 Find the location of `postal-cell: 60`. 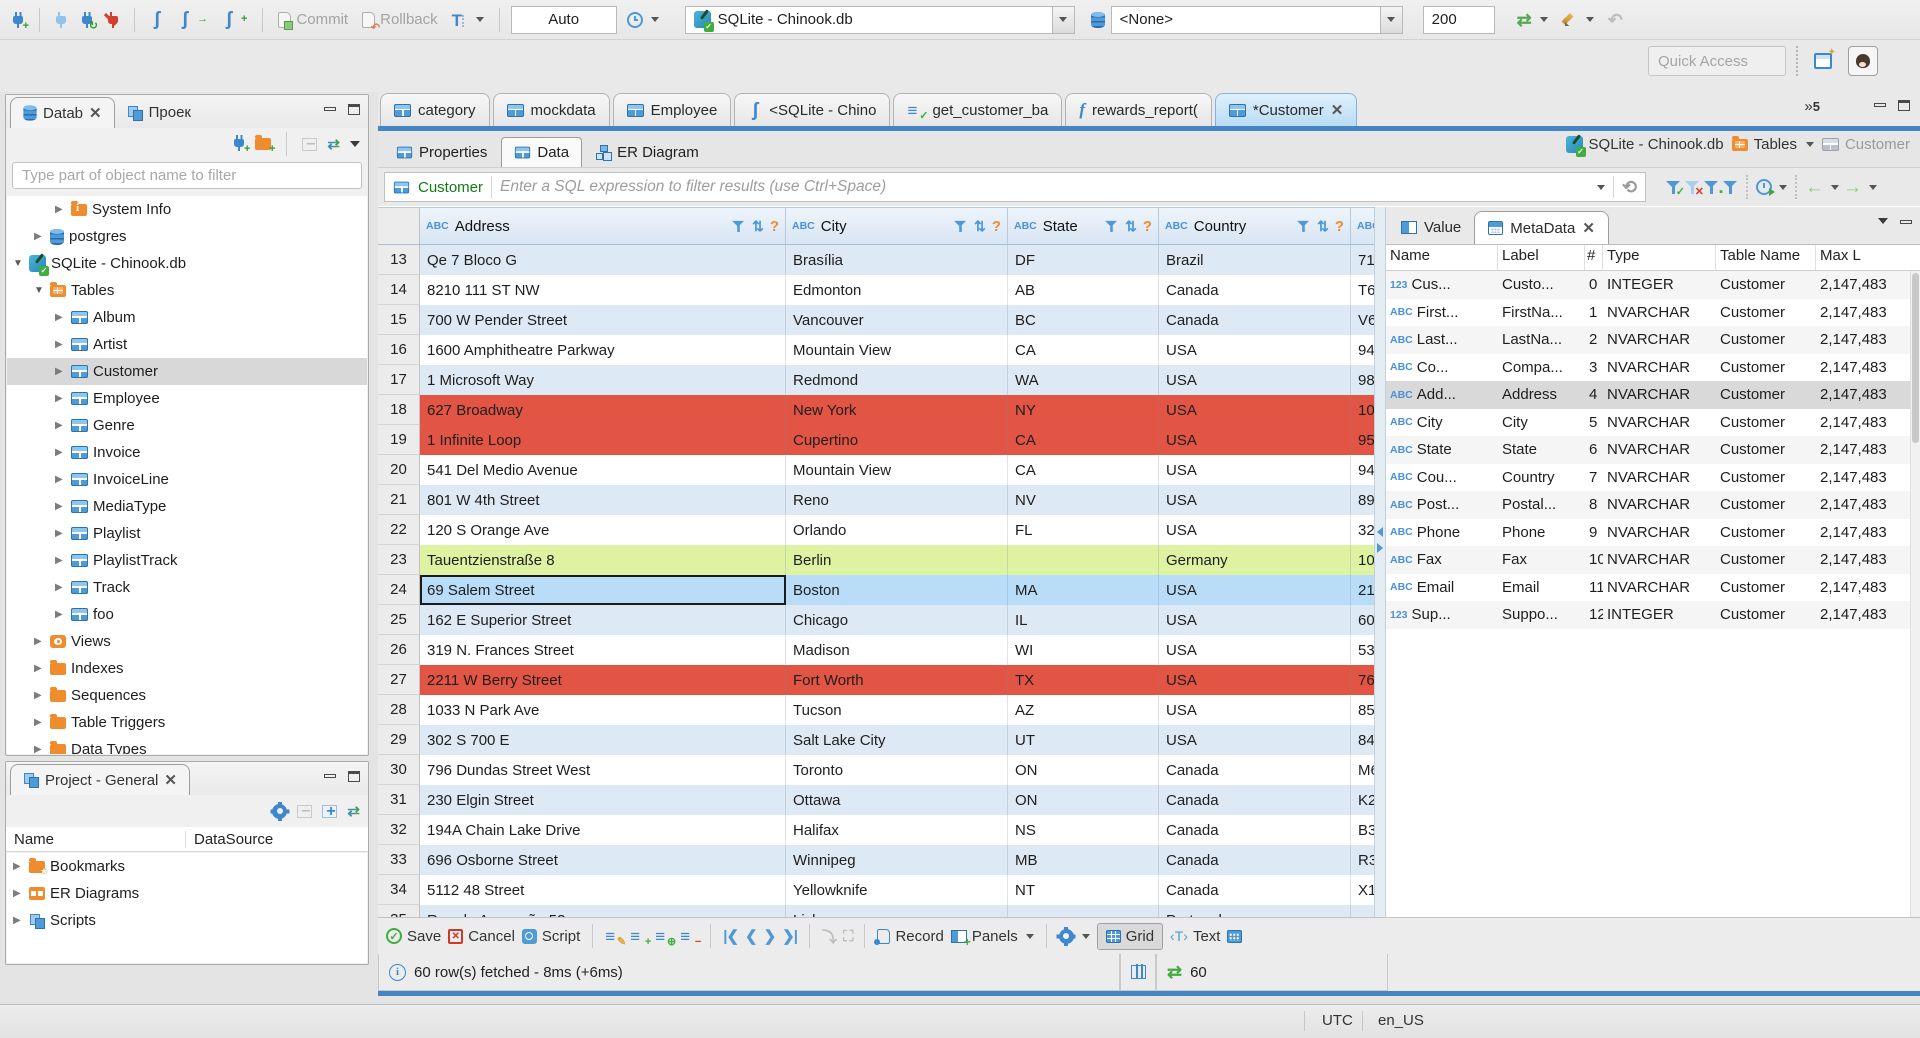

postal-cell: 60 is located at coordinates (1362, 620).